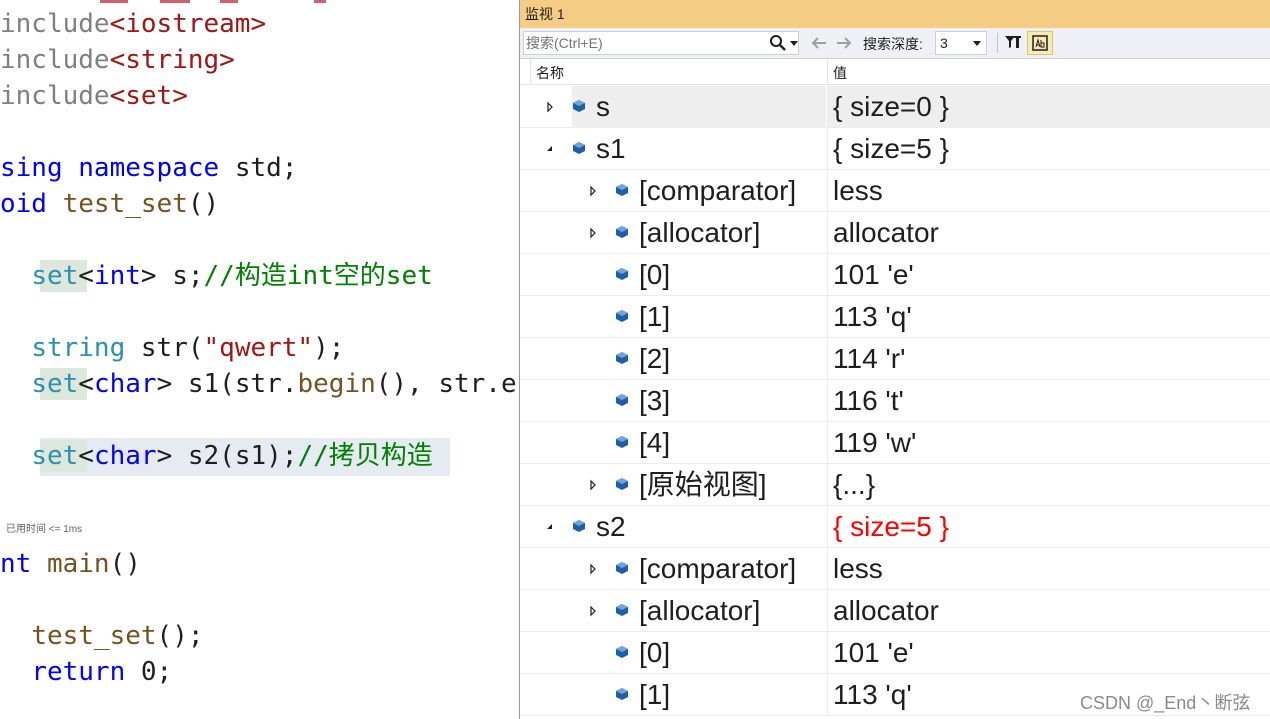  I want to click on code-token: nt, so click(16, 564).